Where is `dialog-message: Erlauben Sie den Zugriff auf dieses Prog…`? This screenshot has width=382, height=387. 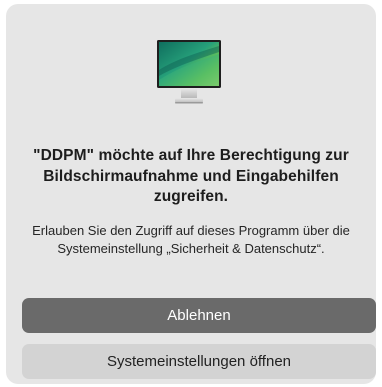
dialog-message: Erlauben Sie den Zugriff auf dieses Prog… is located at coordinates (191, 239).